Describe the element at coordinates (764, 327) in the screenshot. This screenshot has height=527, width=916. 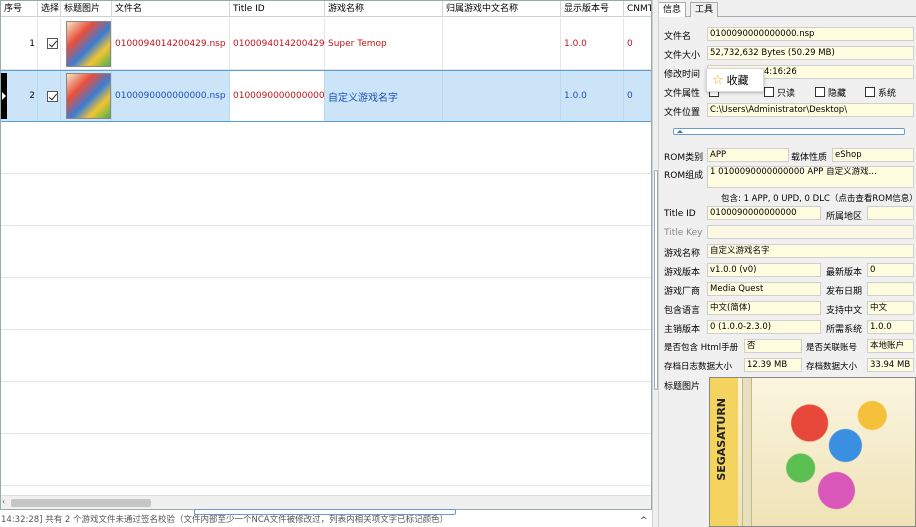
I see `mainver-field: 0 (1.0.0-2.3.0)` at that location.